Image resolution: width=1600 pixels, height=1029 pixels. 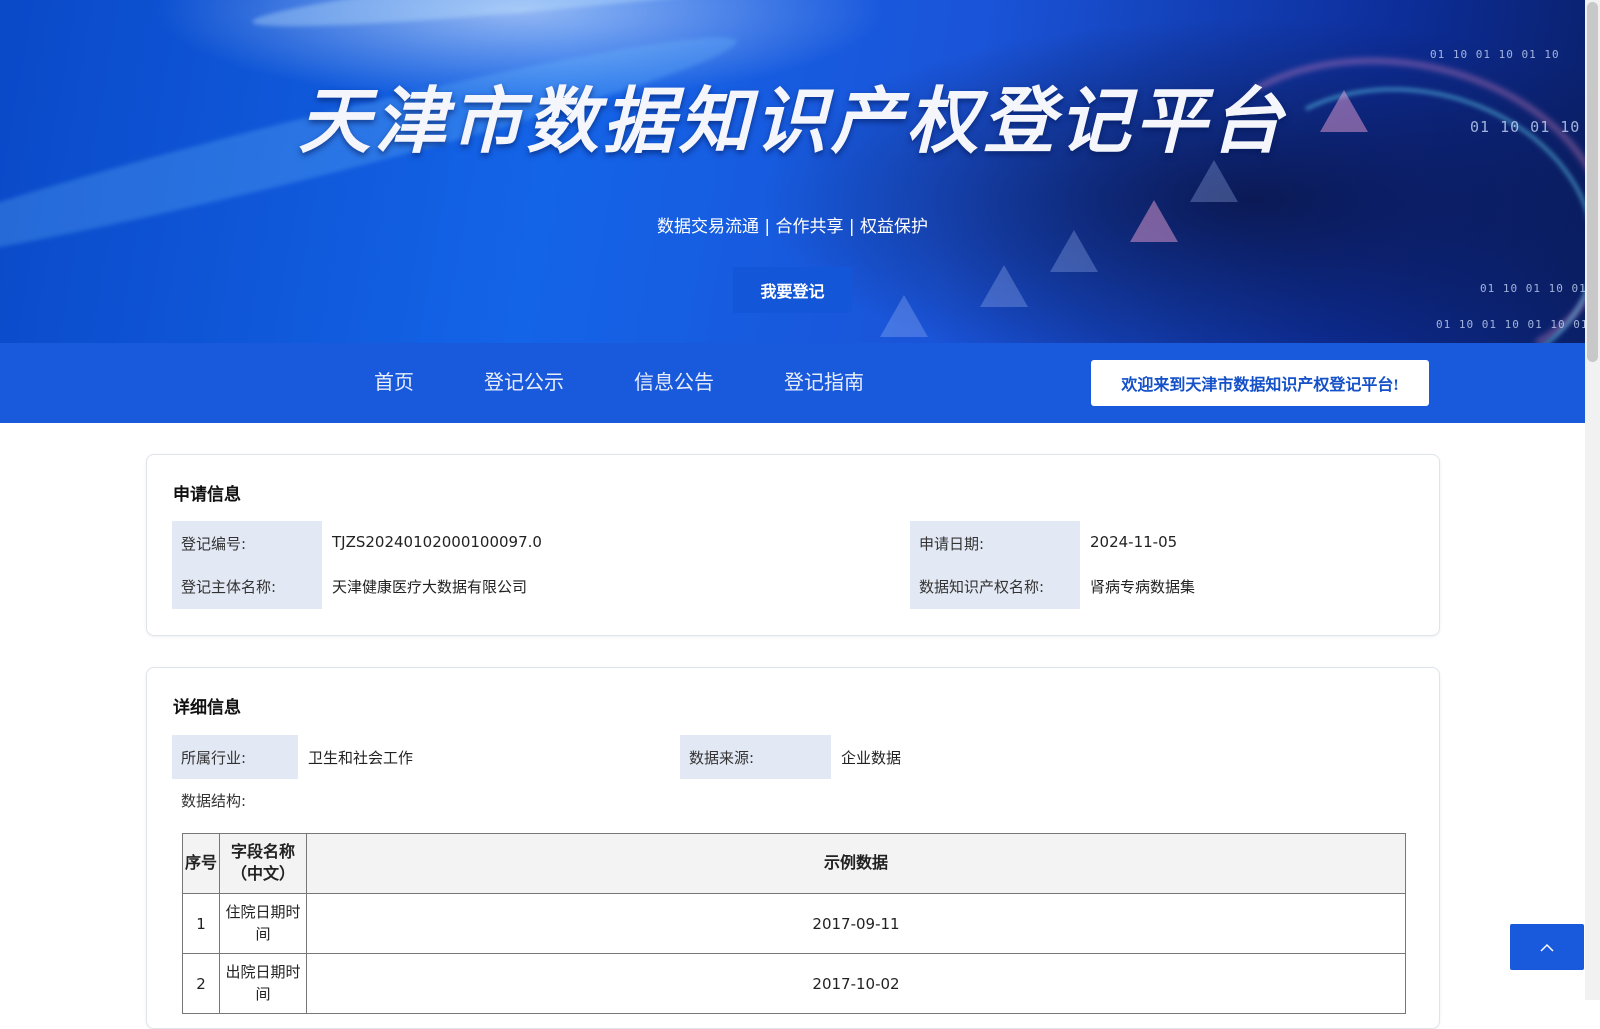 What do you see at coordinates (214, 544) in the screenshot?
I see `reg-no-label: 登记编号:` at bounding box center [214, 544].